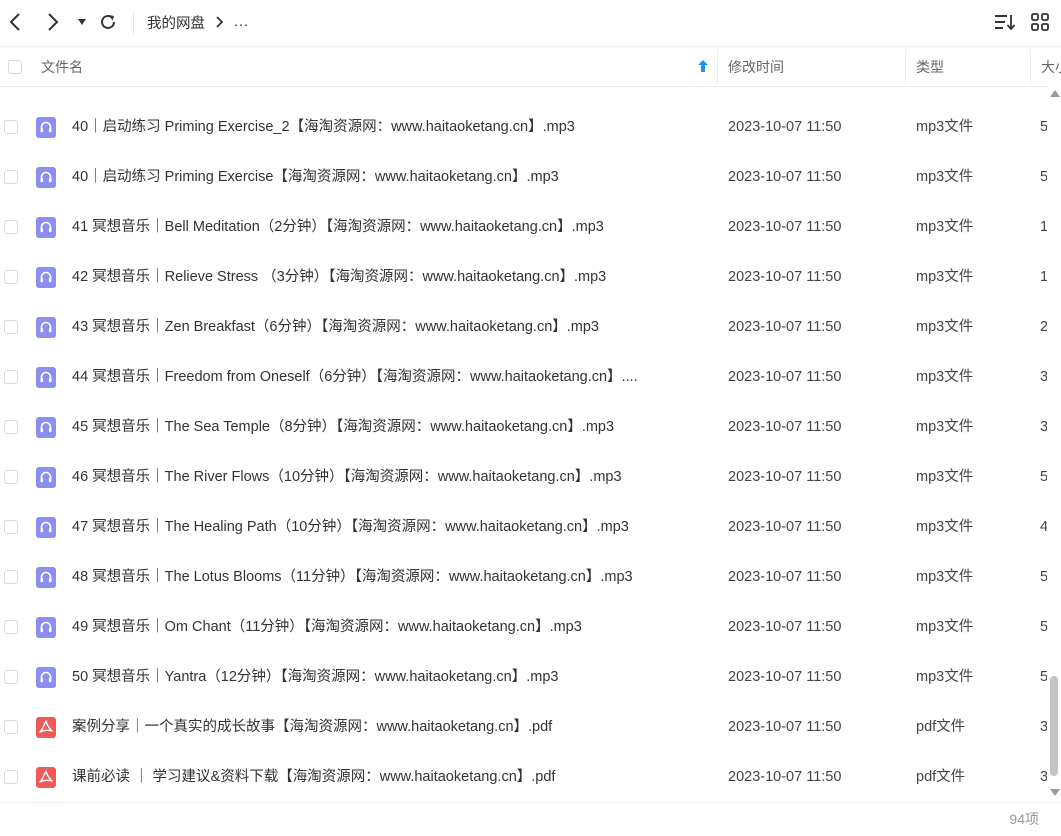 The width and height of the screenshot is (1061, 836). Describe the element at coordinates (82, 22) in the screenshot. I see `history-dropdown-button` at that location.